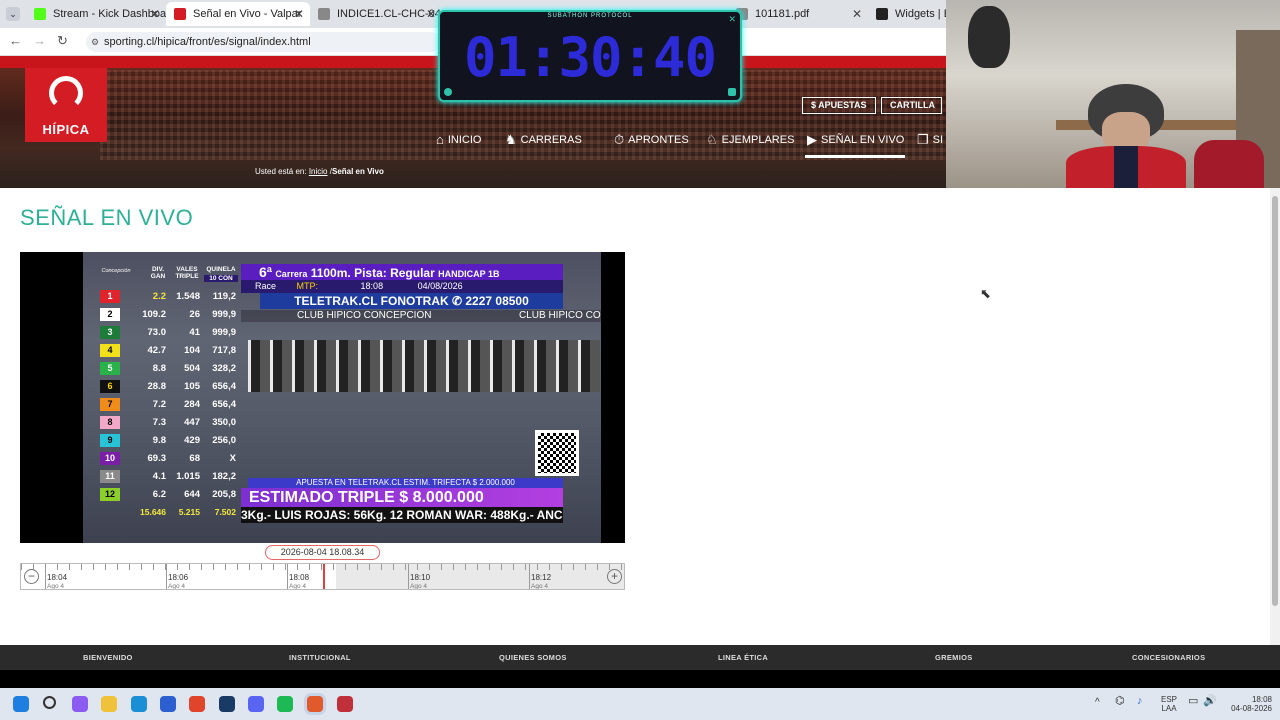 The image size is (1280, 720). Describe the element at coordinates (614, 576) in the screenshot. I see `zoom-in-icon: +` at that location.